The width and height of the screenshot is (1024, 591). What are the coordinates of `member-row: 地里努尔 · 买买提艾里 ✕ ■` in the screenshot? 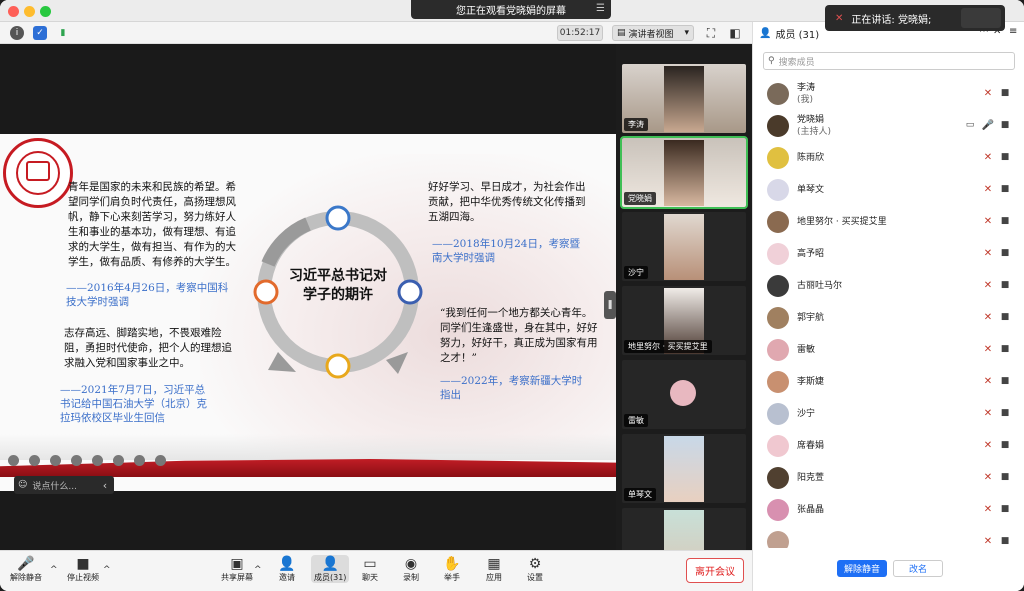 It's located at (888, 222).